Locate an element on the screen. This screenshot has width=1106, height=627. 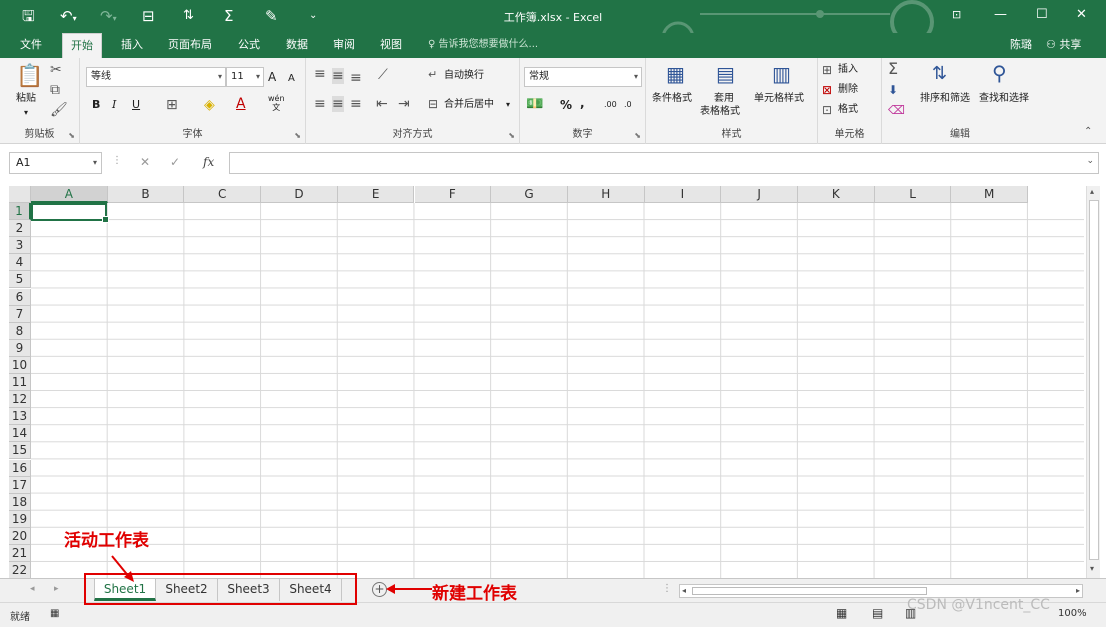
sort-filter-button: 排序和筛选 is located at coordinates (945, 99).